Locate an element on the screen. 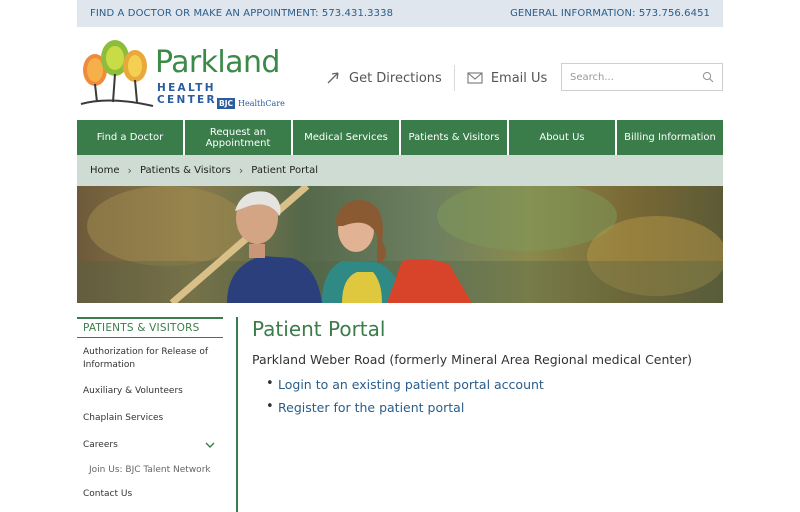 This screenshot has height=512, width=800. trees-logo-icon is located at coordinates (117, 73).